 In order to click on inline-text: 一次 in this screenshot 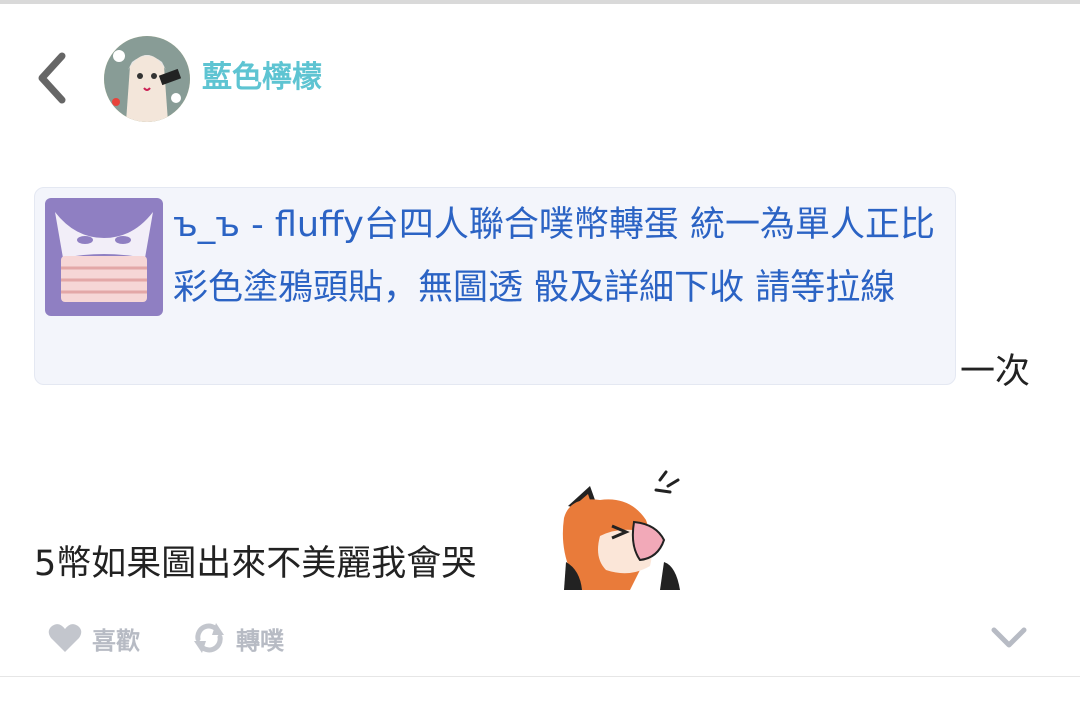, I will do `click(995, 372)`.